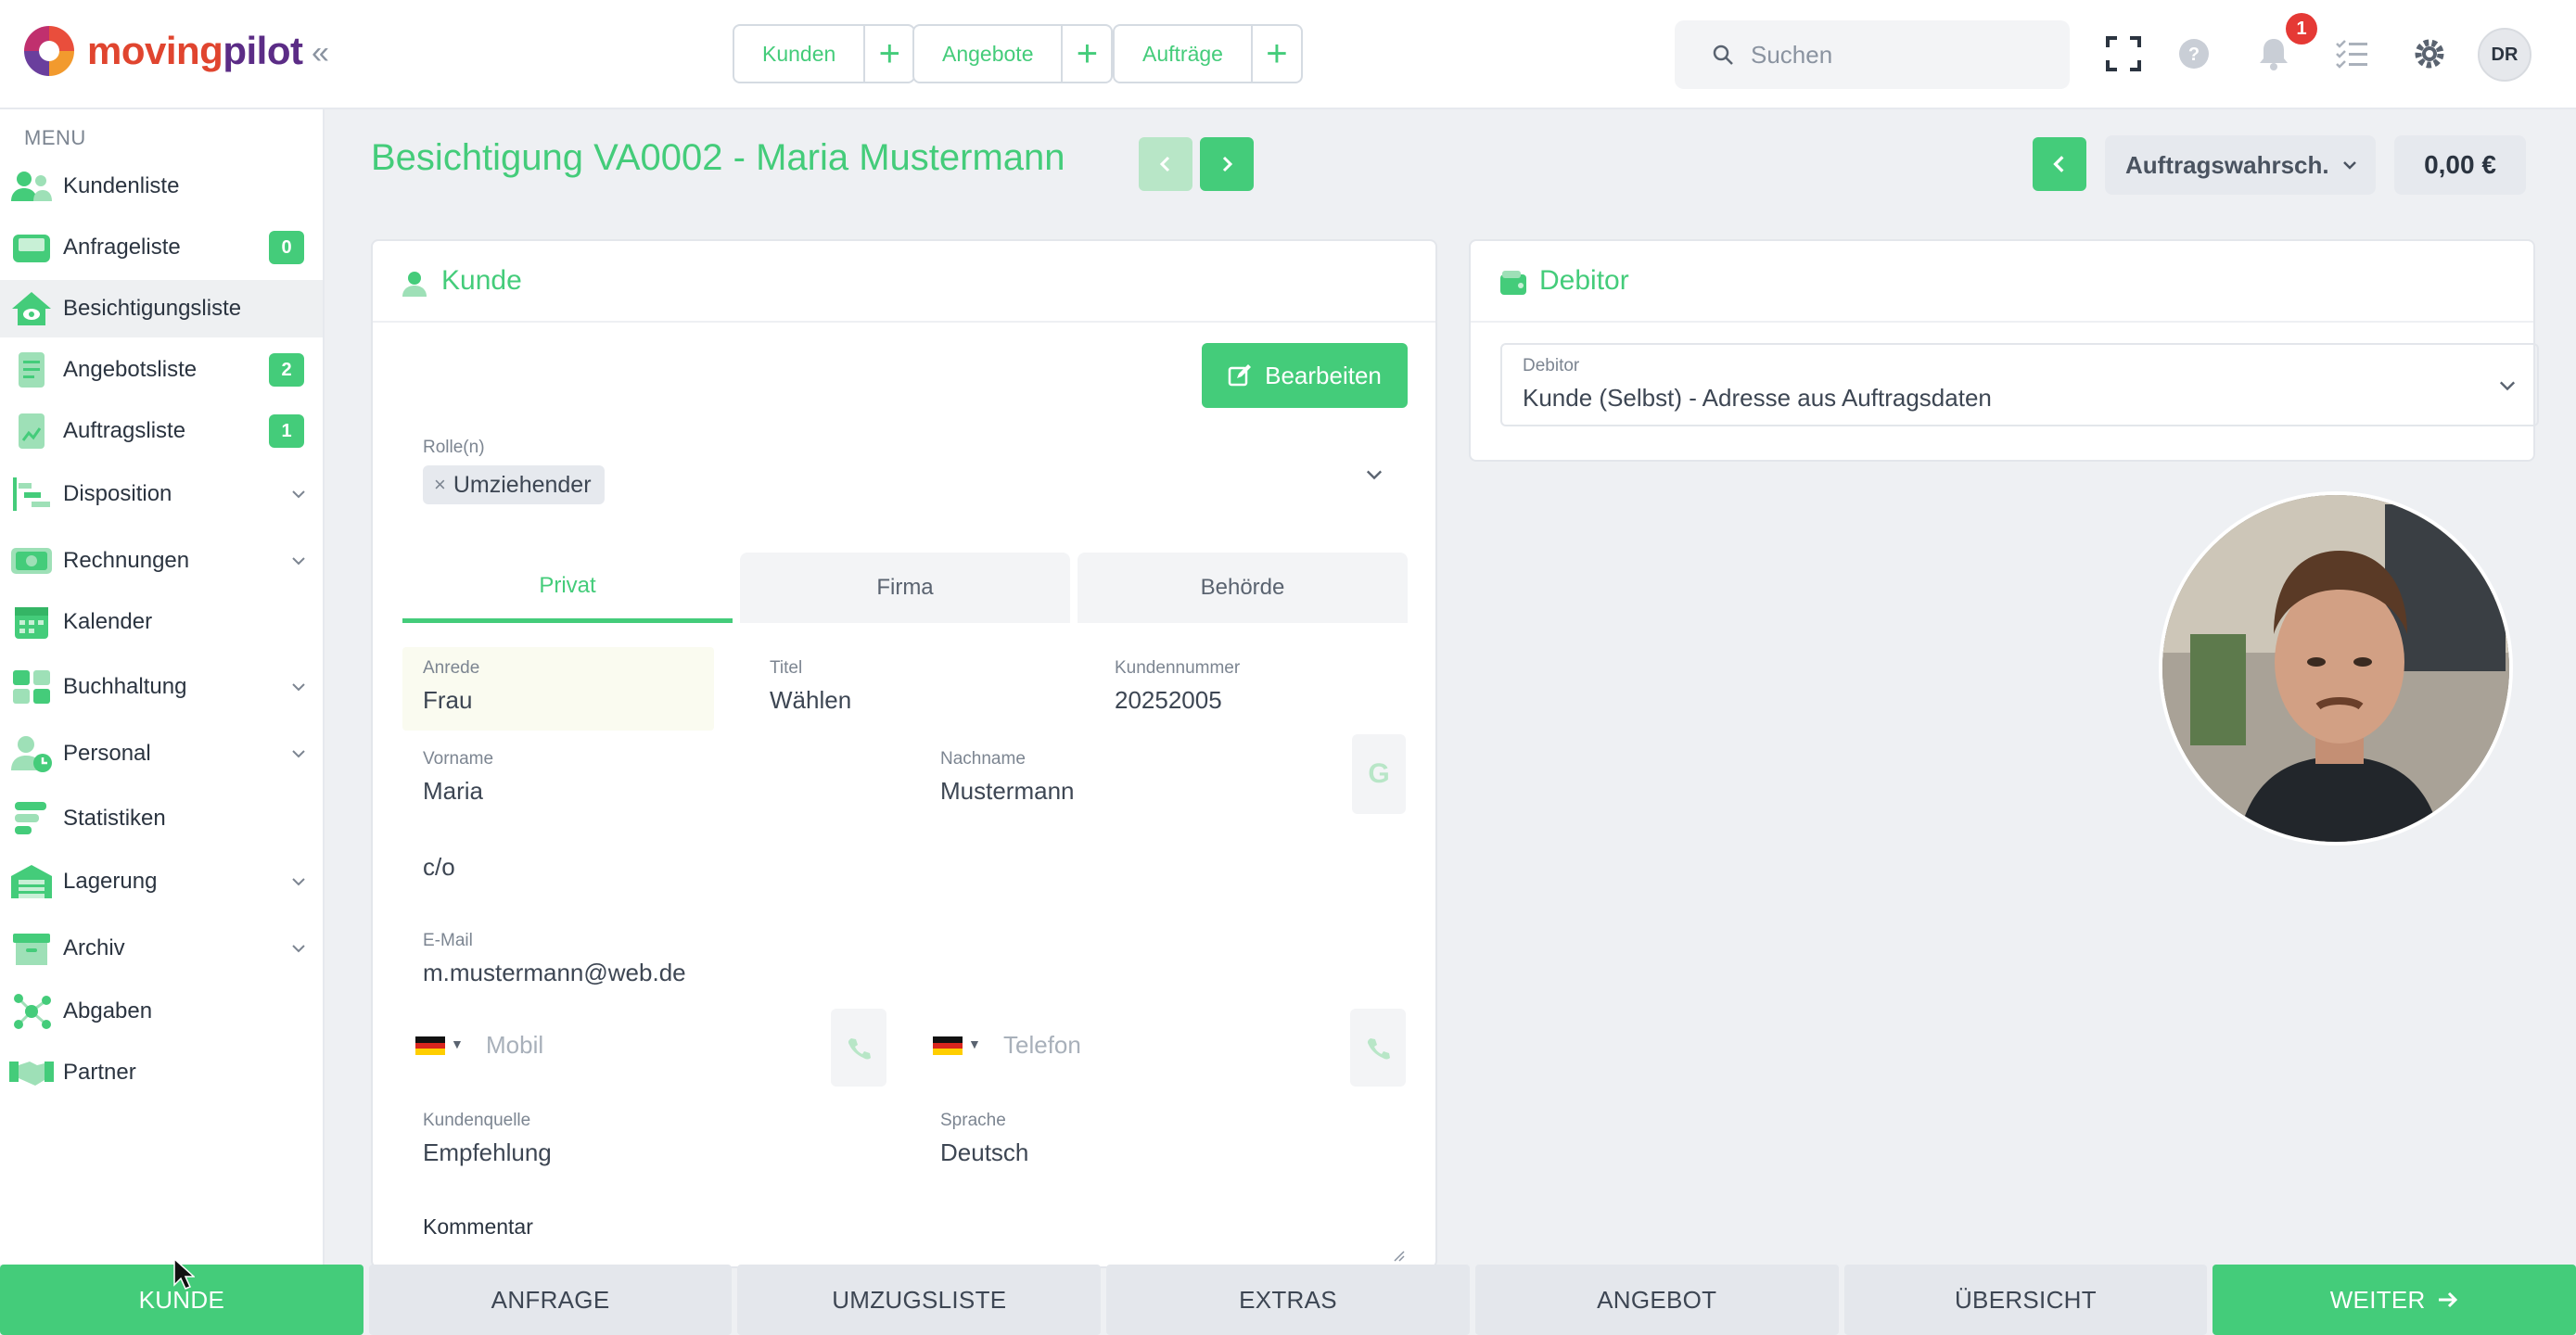 This screenshot has width=2576, height=1335. Describe the element at coordinates (1399, 1256) in the screenshot. I see `resize-handle-icon` at that location.